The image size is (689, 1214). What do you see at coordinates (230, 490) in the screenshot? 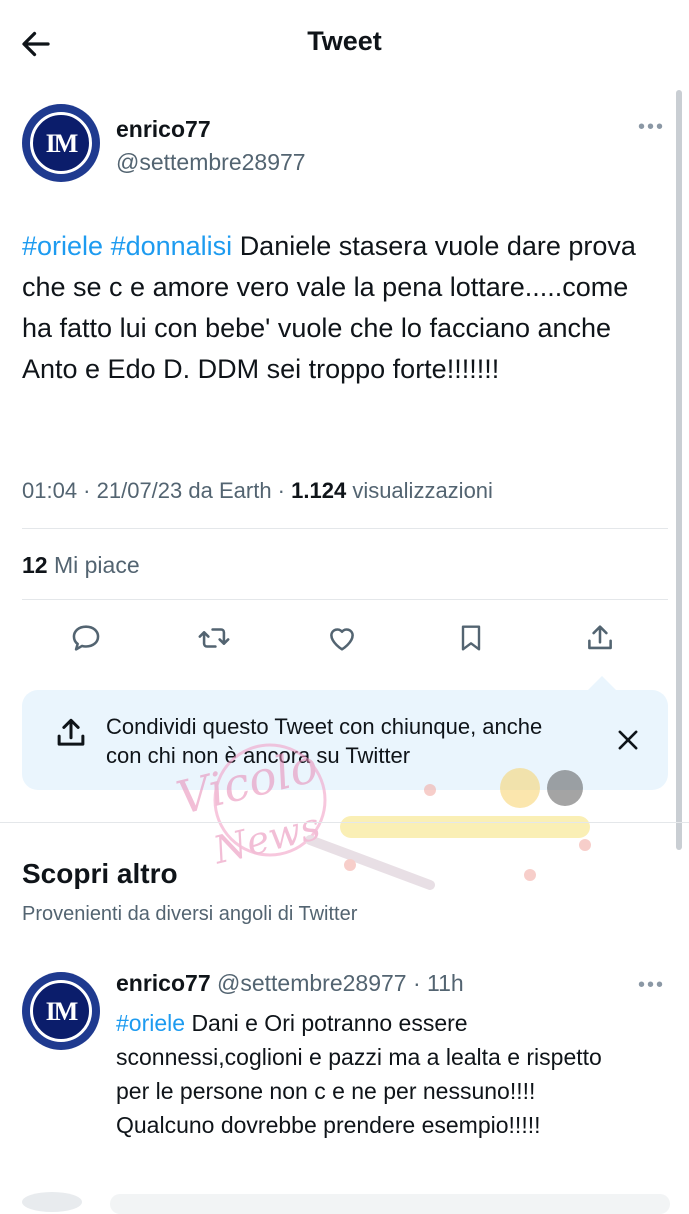
I see `tweet-source: da Earth` at bounding box center [230, 490].